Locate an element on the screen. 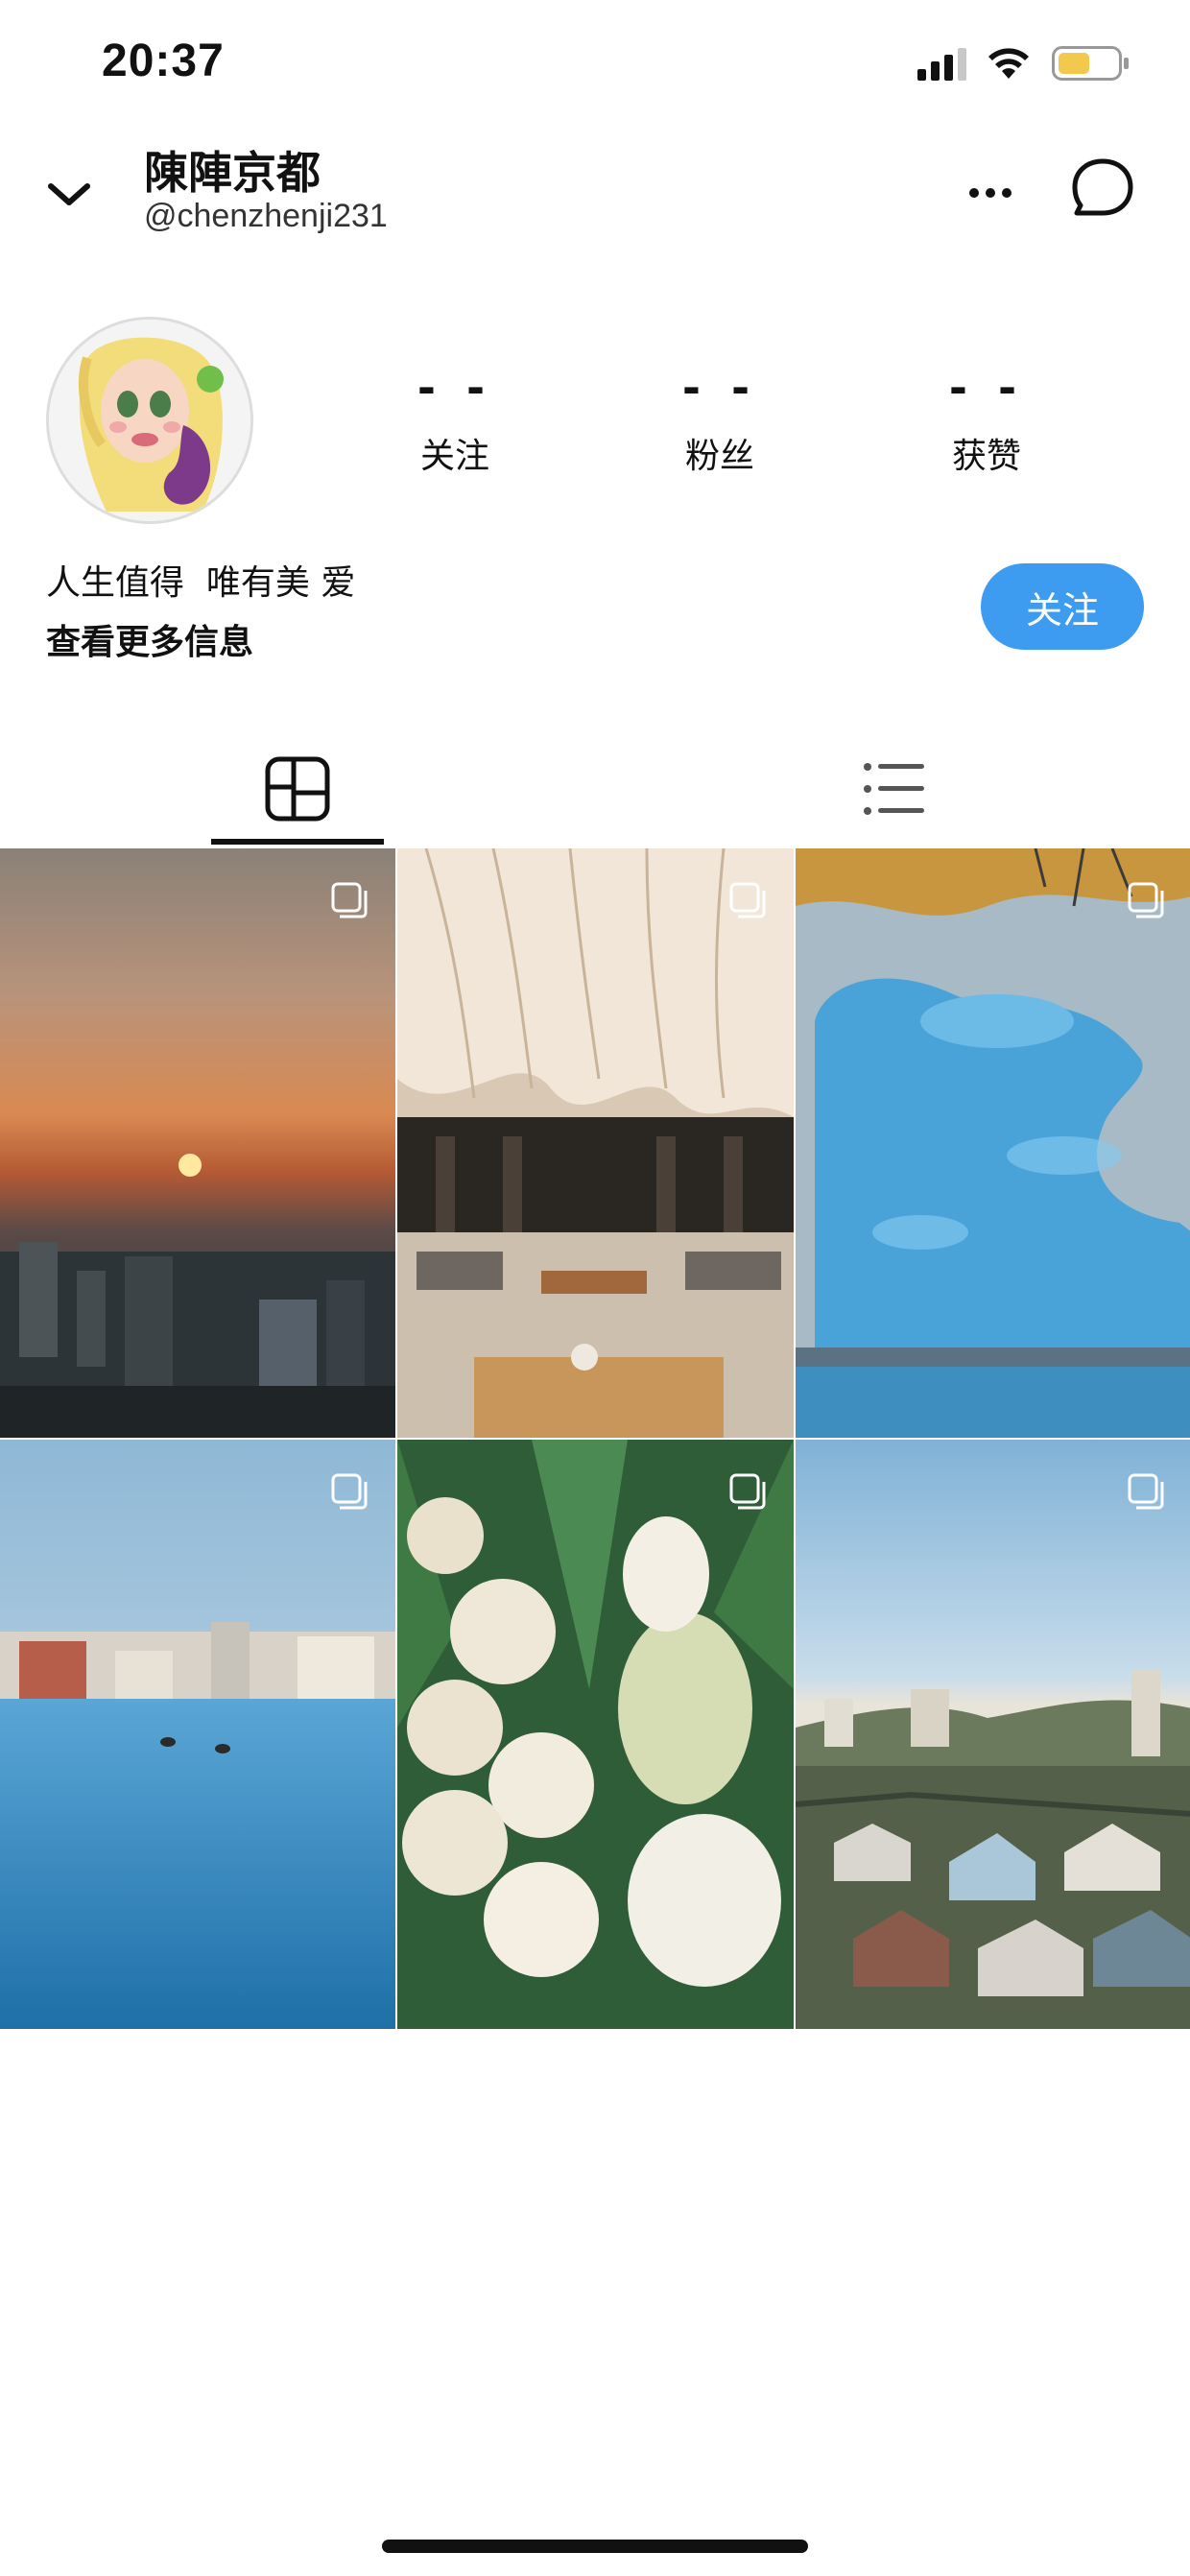  stat-followers-label: 粉丝 is located at coordinates (719, 456).